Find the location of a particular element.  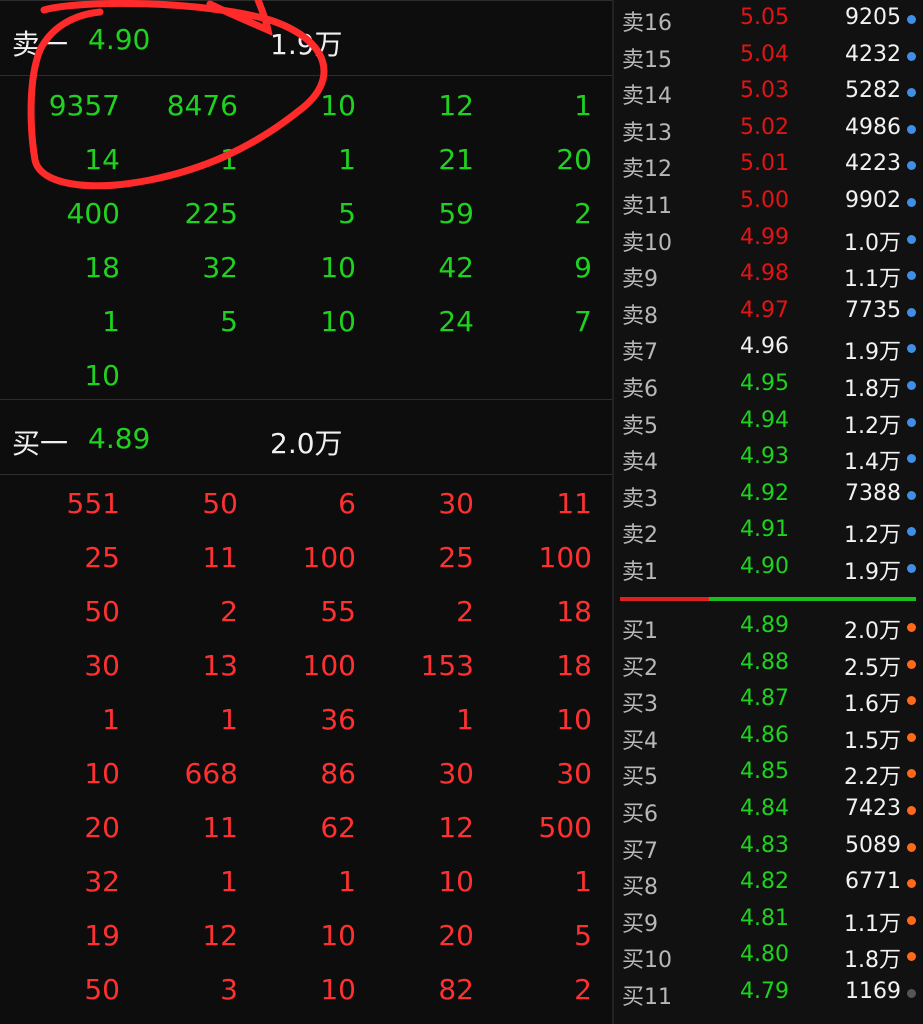

order-row: 50 3 10 82 2 is located at coordinates (306, 990).